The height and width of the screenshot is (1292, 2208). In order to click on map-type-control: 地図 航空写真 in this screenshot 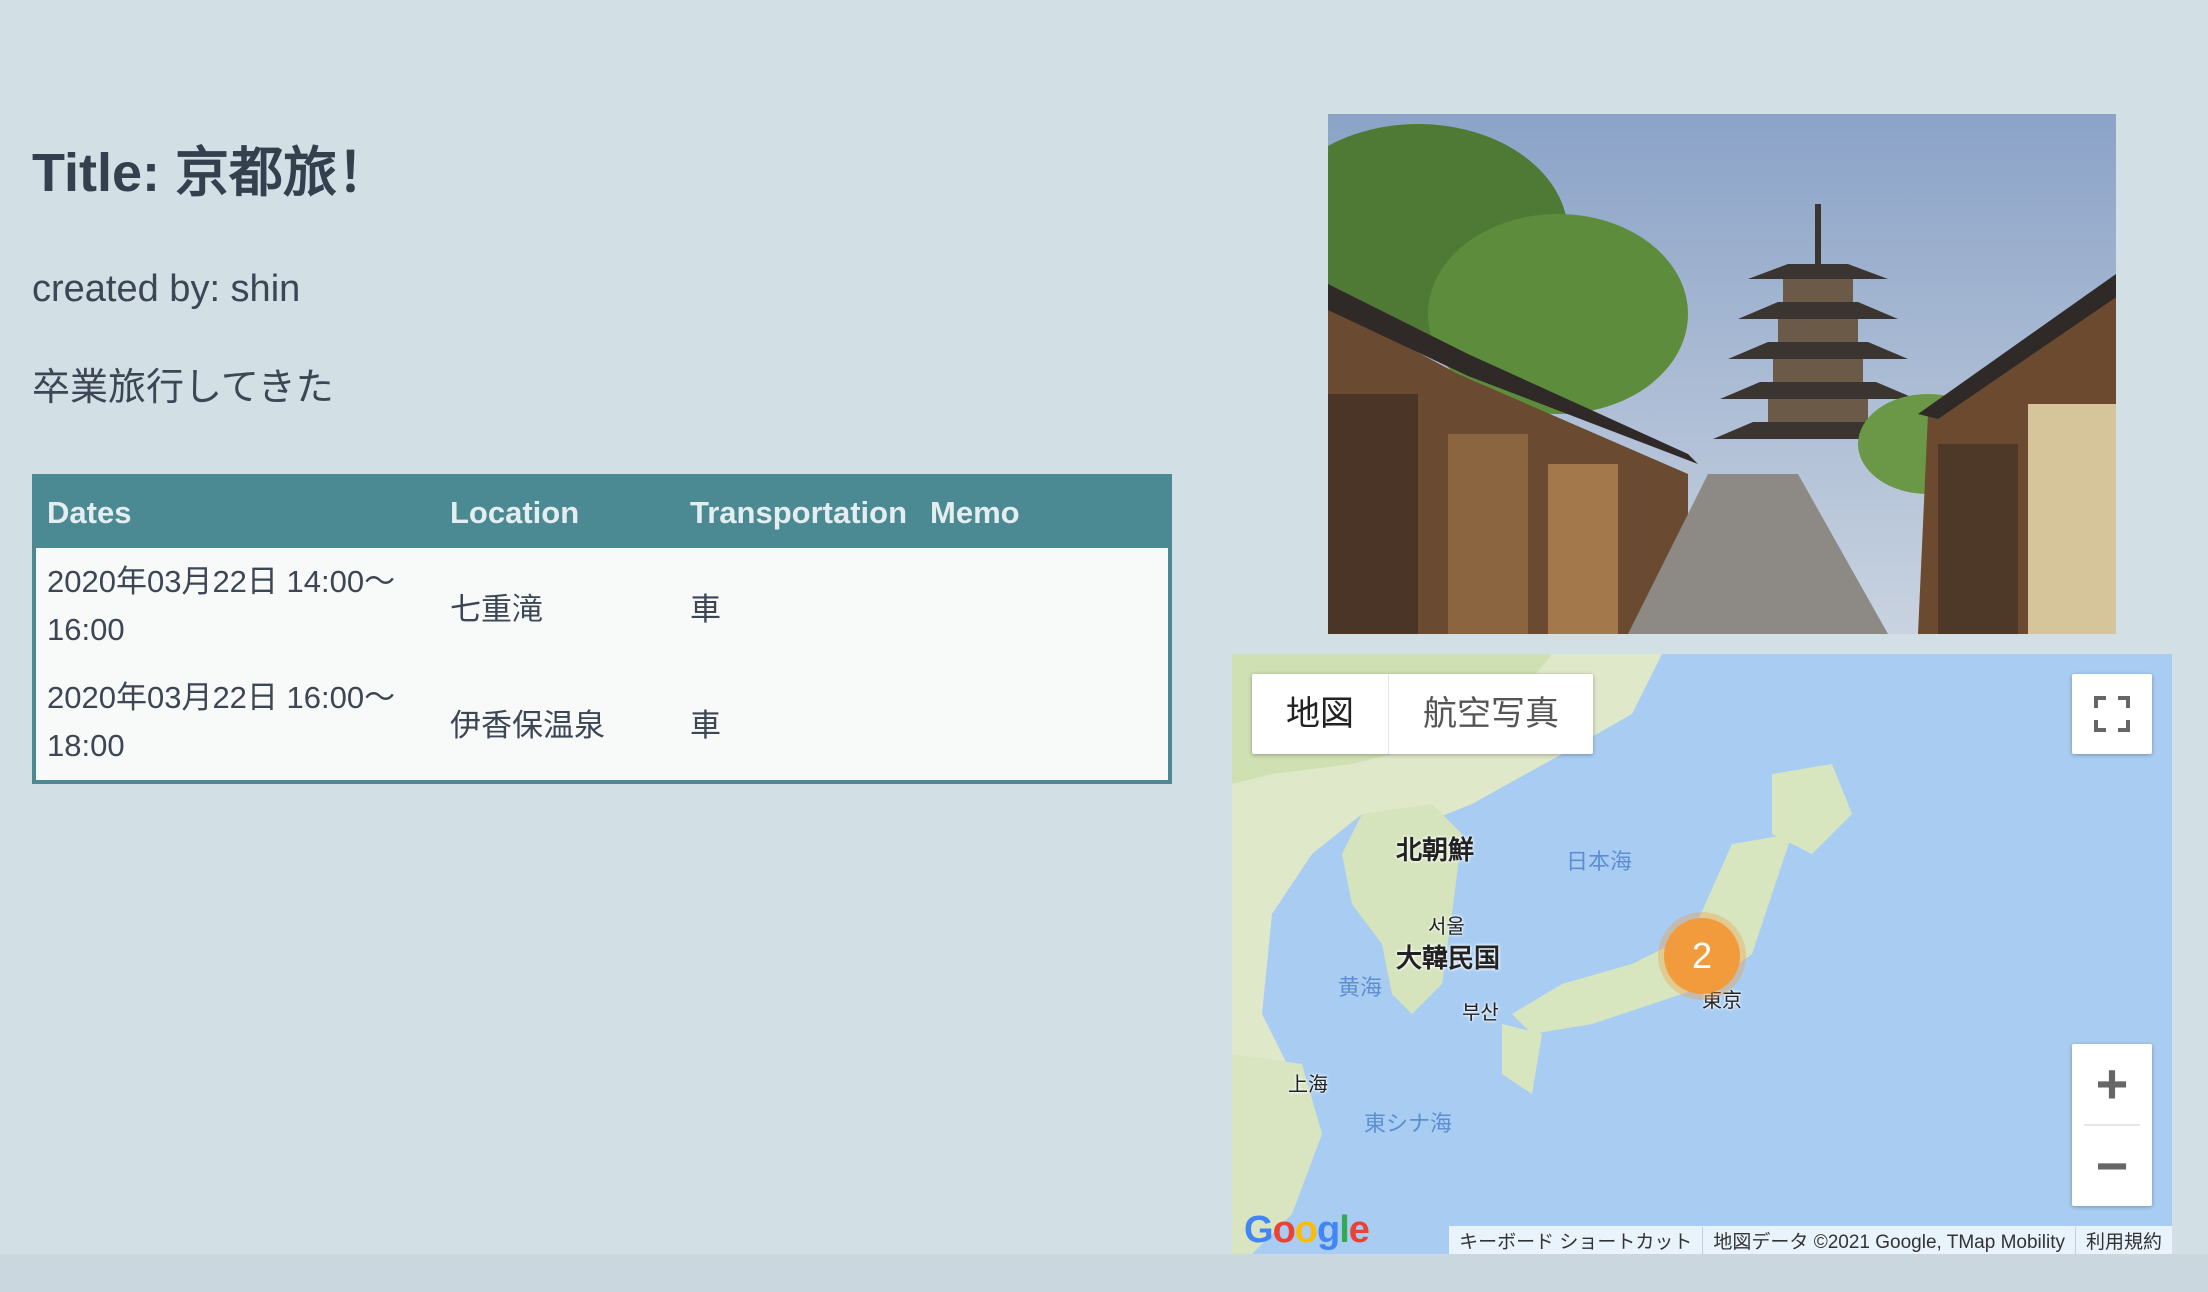, I will do `click(1422, 714)`.